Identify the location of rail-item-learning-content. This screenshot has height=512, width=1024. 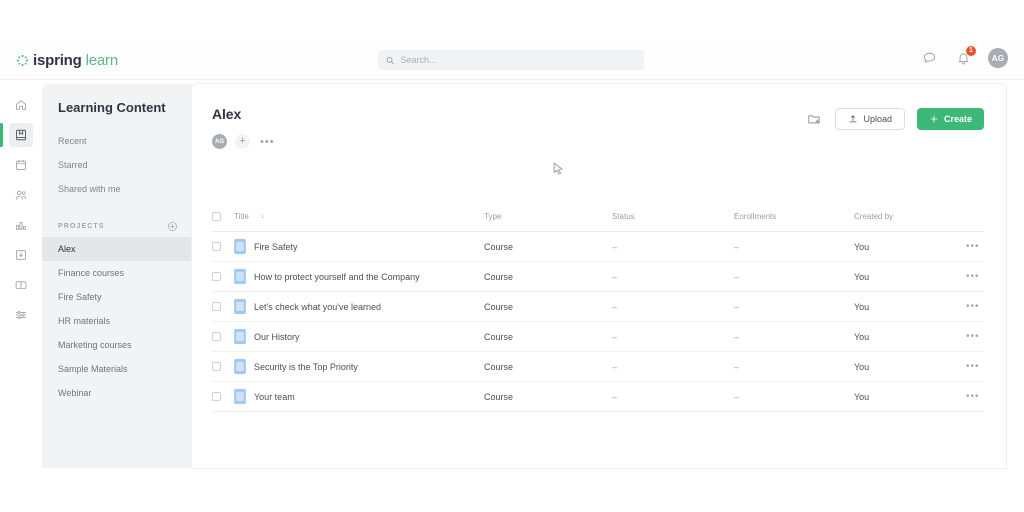
(21, 135).